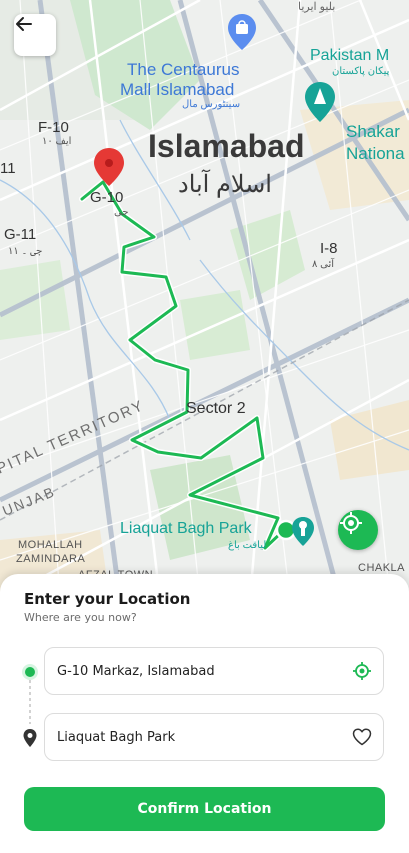  I want to click on map-locate-button, so click(358, 530).